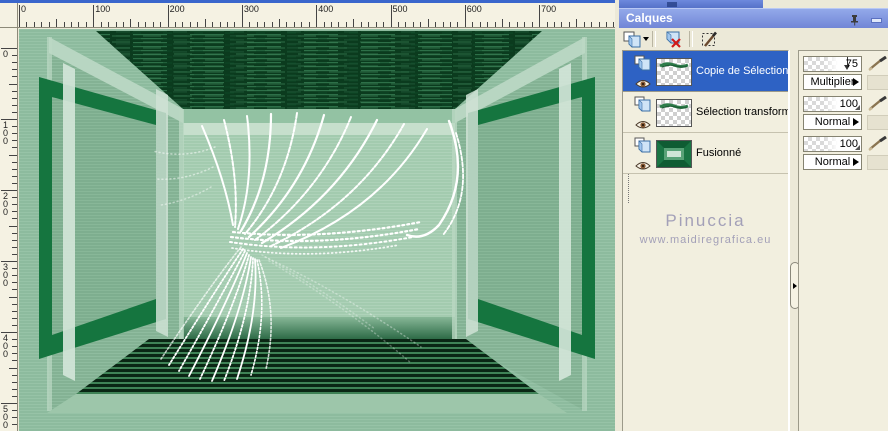 Image resolution: width=888 pixels, height=431 pixels. Describe the element at coordinates (631, 39) in the screenshot. I see `new-layer-pages-icon` at that location.